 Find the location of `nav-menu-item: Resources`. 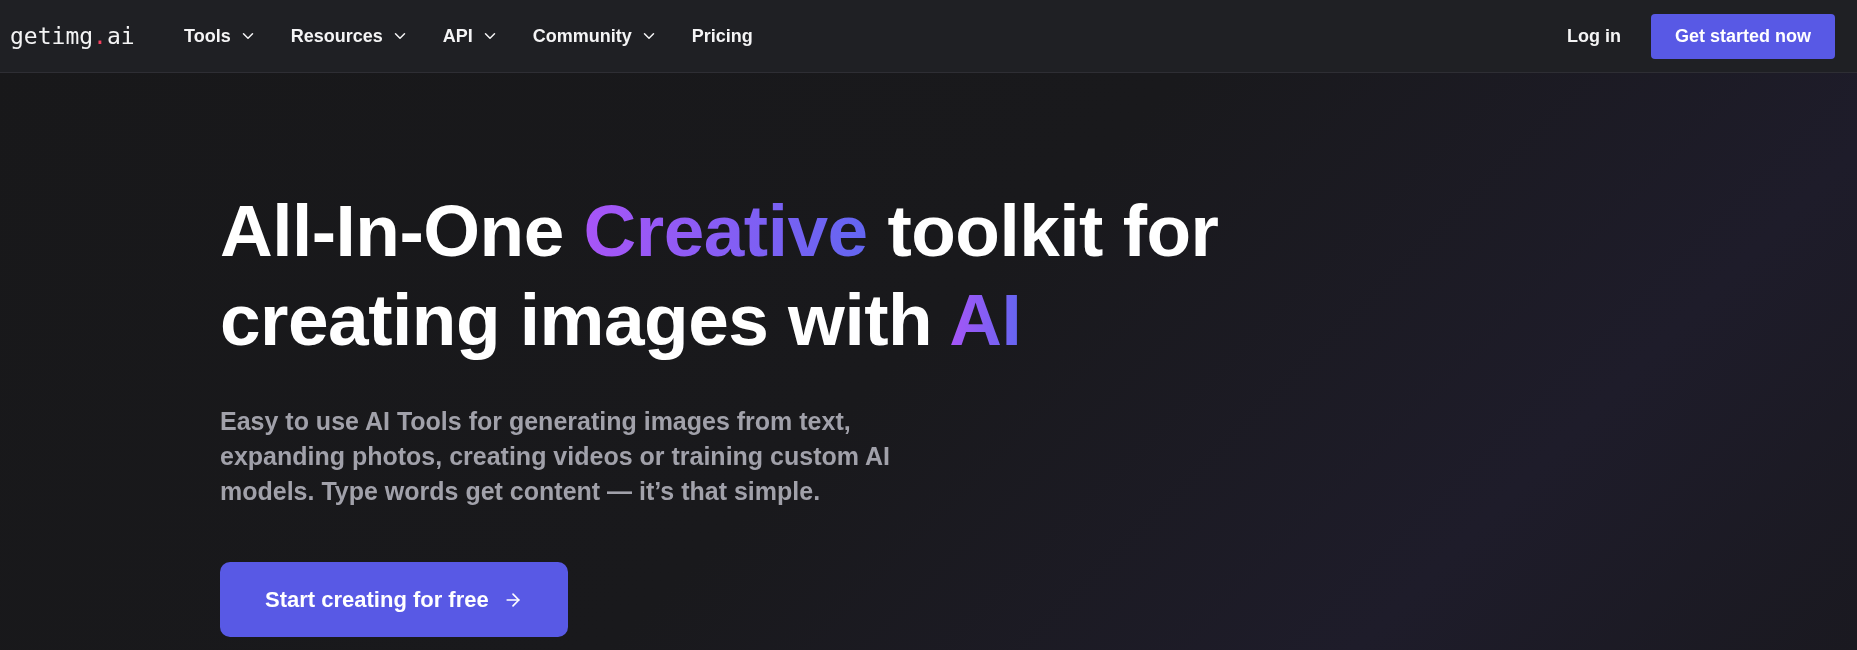

nav-menu-item: Resources is located at coordinates (349, 36).